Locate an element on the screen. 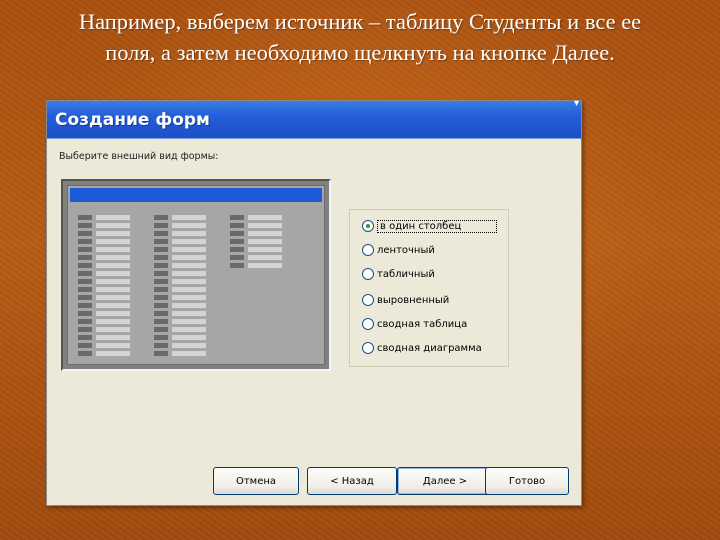 This screenshot has height=540, width=720. radio-tabular-icon is located at coordinates (368, 250).